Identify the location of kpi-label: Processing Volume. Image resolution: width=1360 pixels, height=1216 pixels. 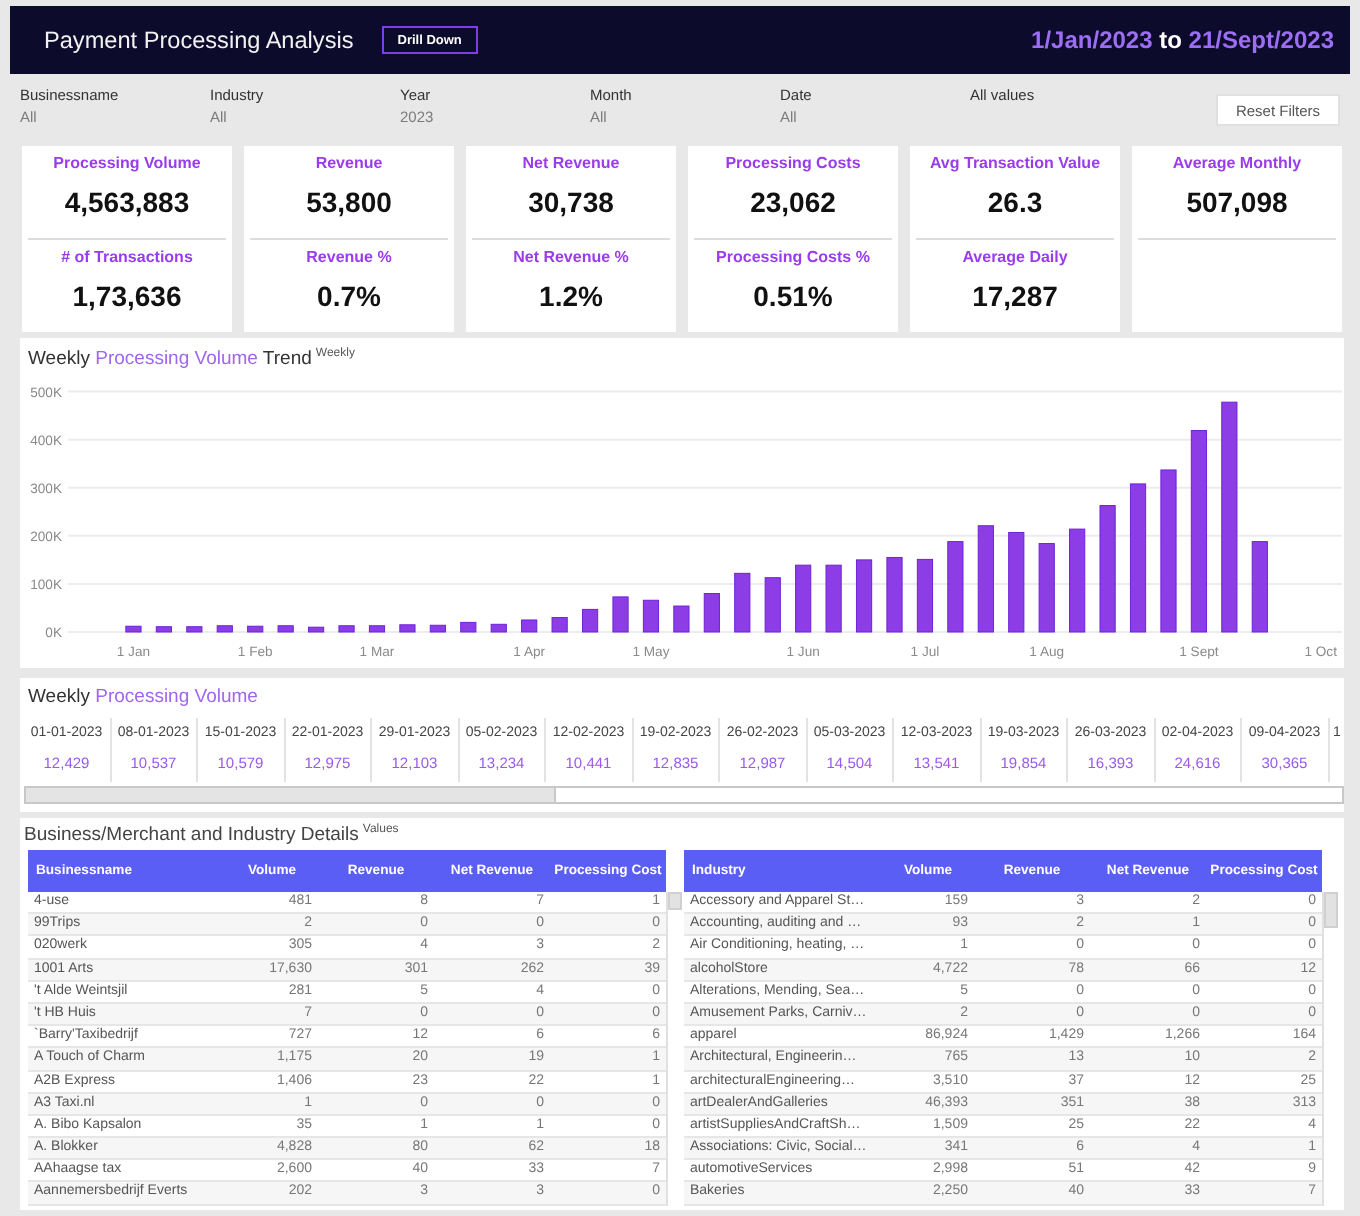
(127, 164).